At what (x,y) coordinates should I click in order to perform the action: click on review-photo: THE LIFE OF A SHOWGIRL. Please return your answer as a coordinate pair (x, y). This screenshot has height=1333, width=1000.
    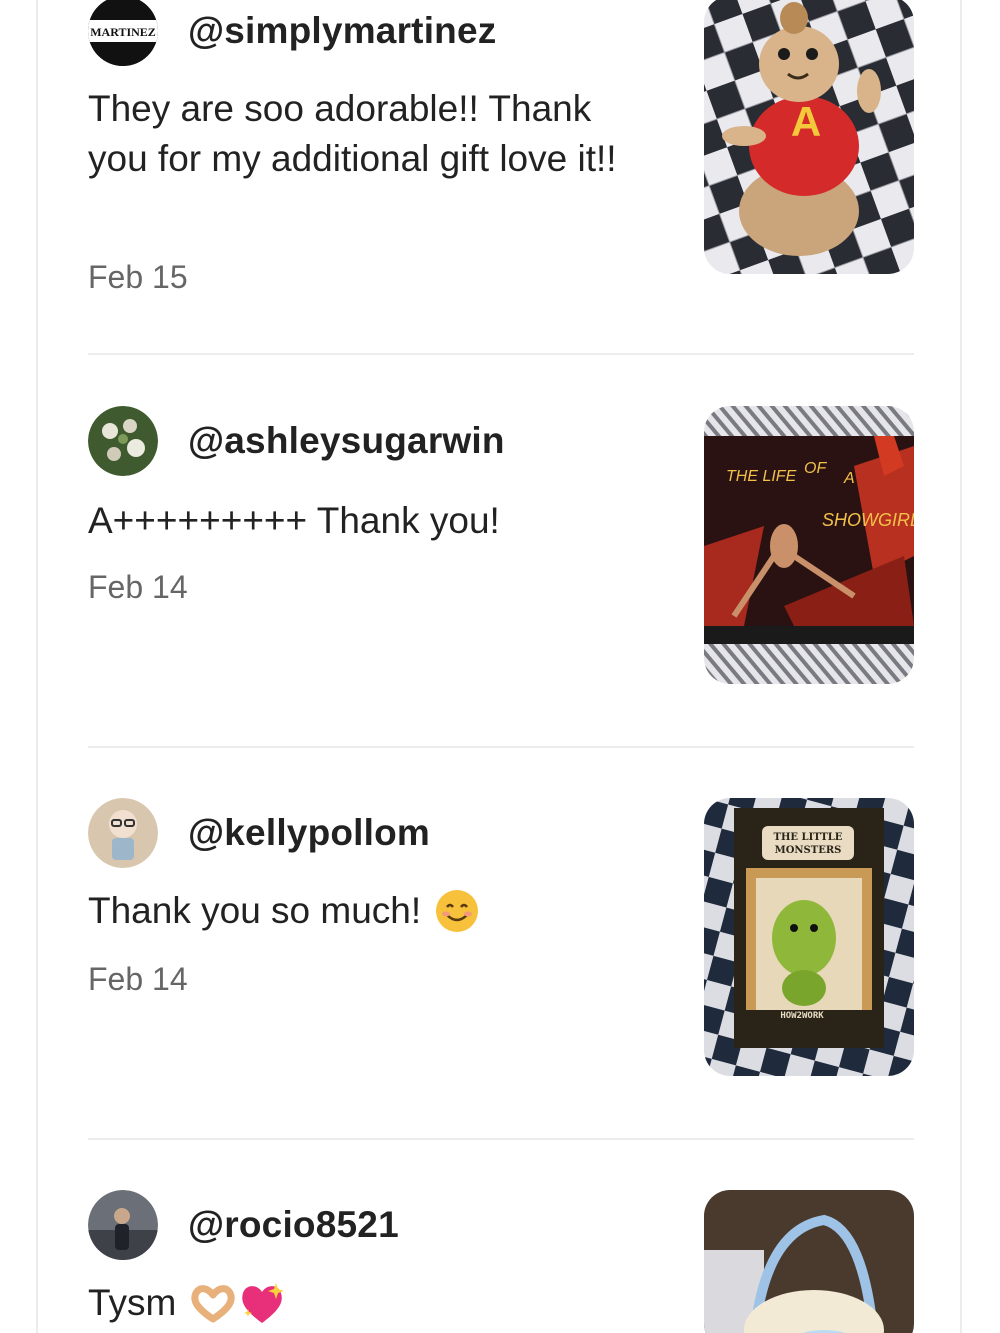
    Looking at the image, I should click on (809, 545).